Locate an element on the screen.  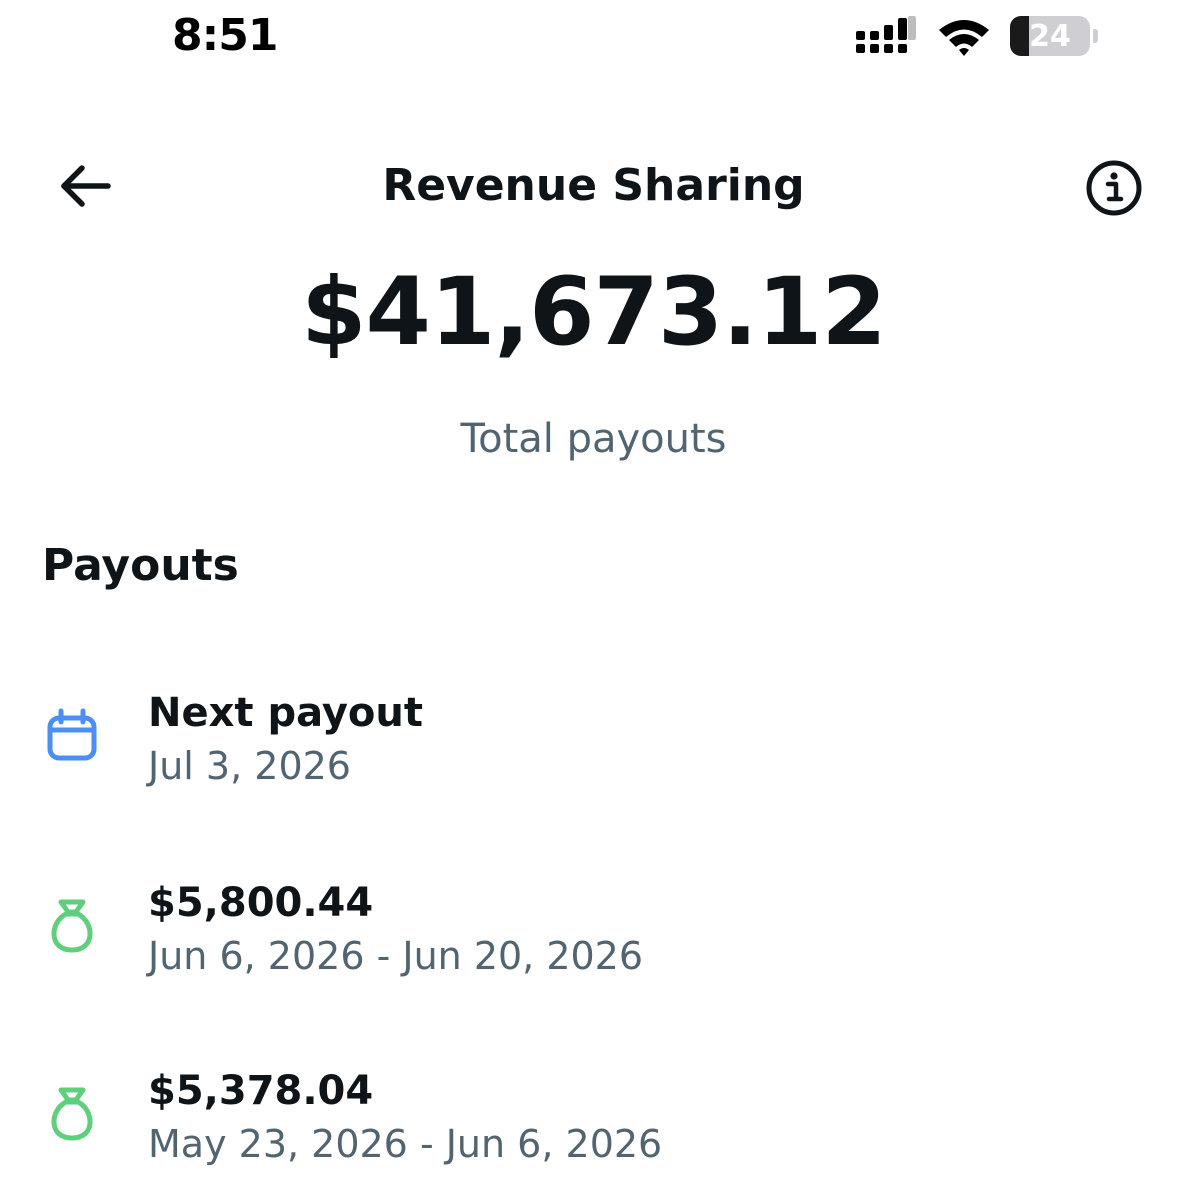
battery-level: 24 is located at coordinates (1050, 36).